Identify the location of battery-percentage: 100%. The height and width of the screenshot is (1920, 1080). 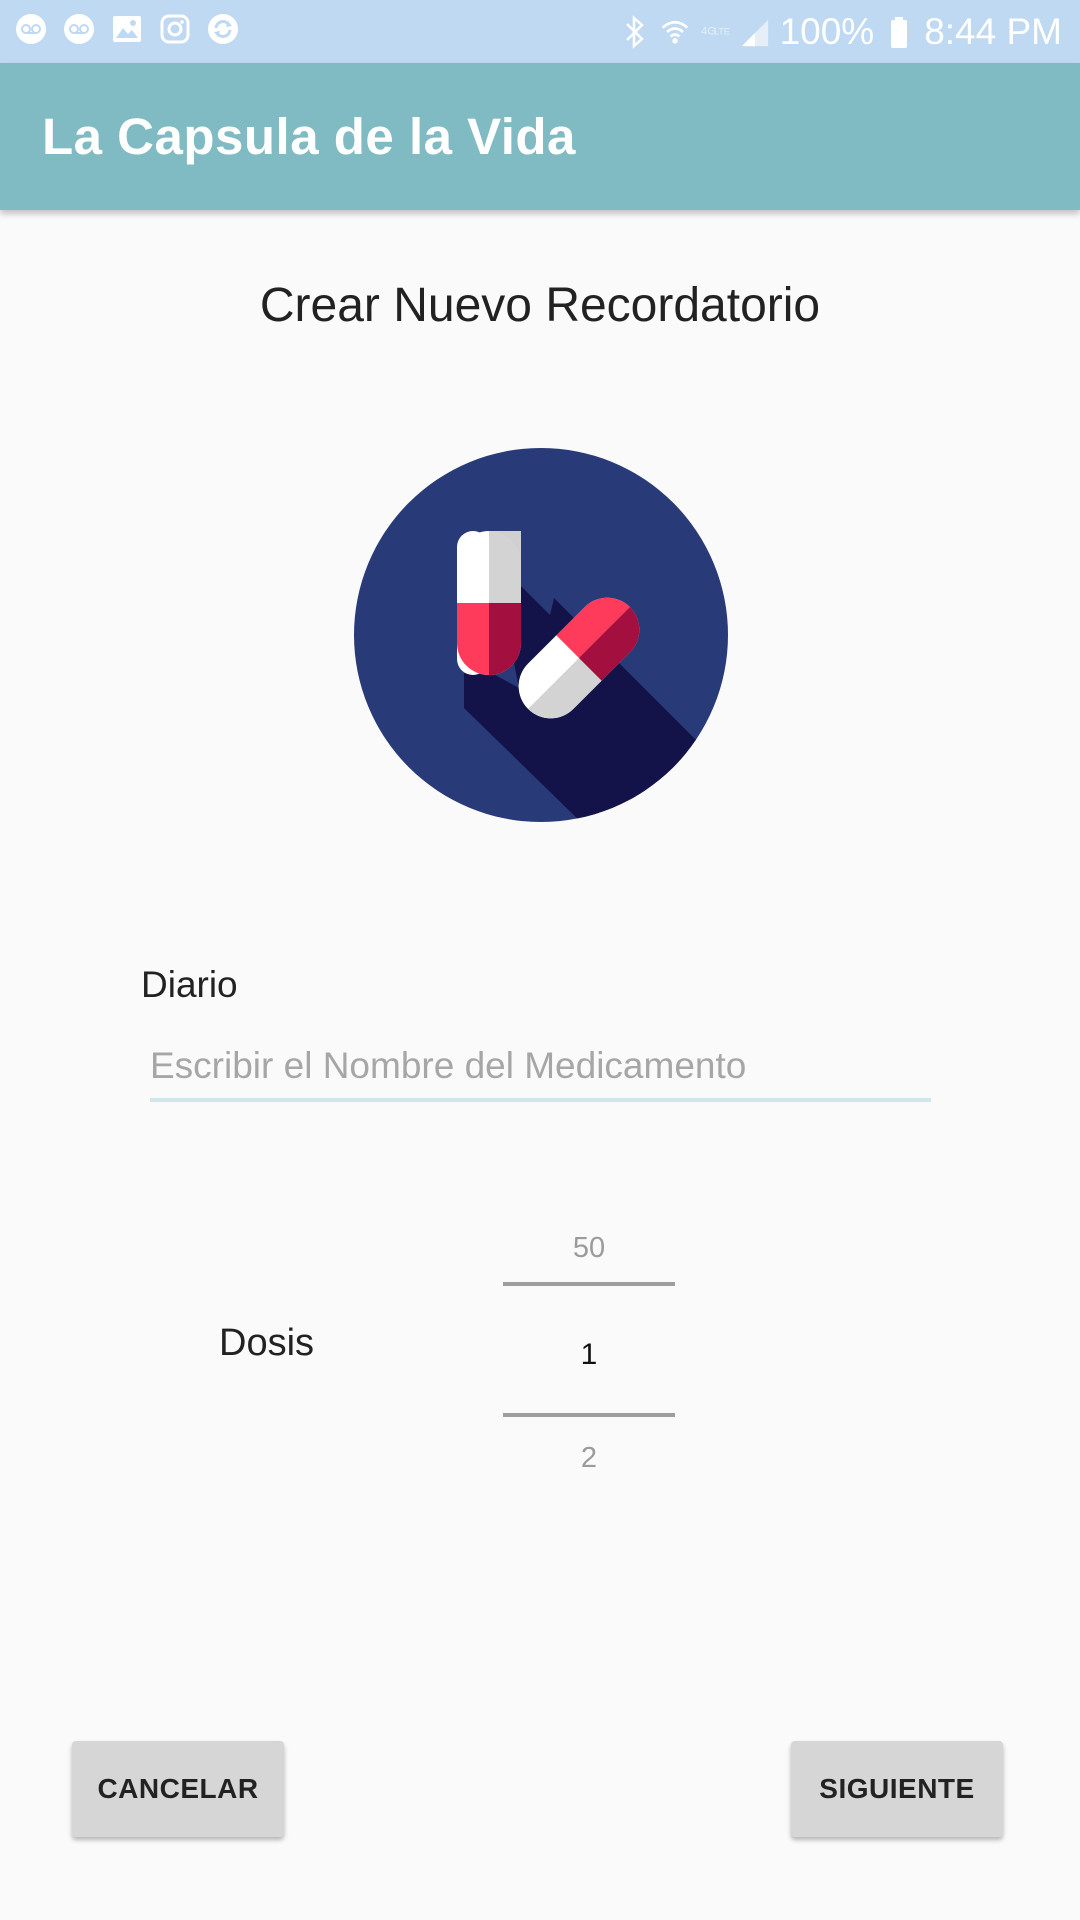
(827, 31).